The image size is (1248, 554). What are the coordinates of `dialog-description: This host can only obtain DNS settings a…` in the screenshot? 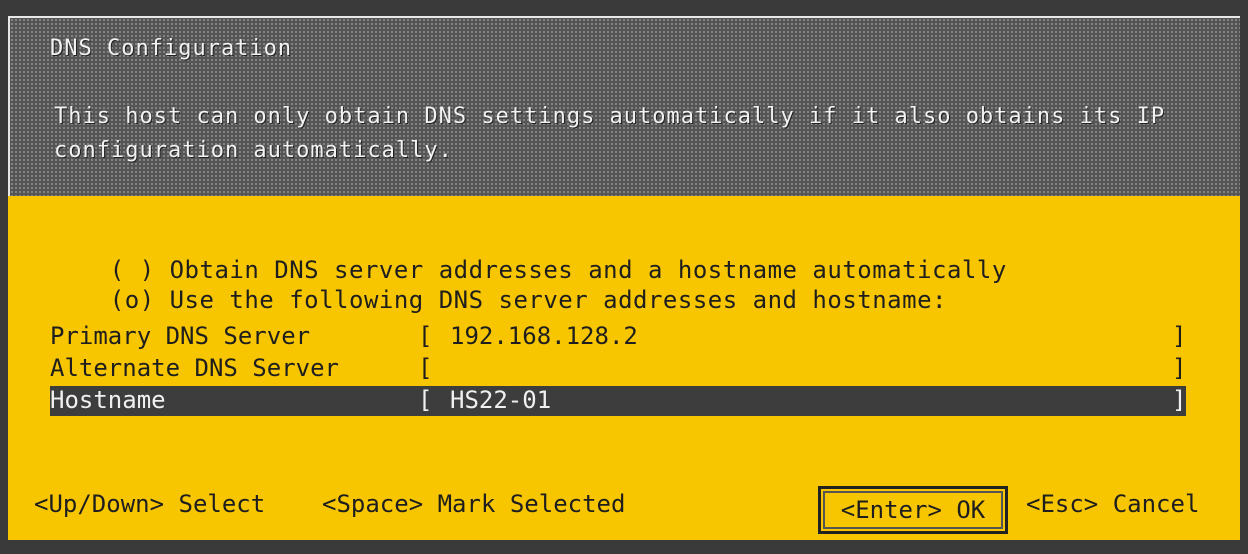 It's located at (610, 133).